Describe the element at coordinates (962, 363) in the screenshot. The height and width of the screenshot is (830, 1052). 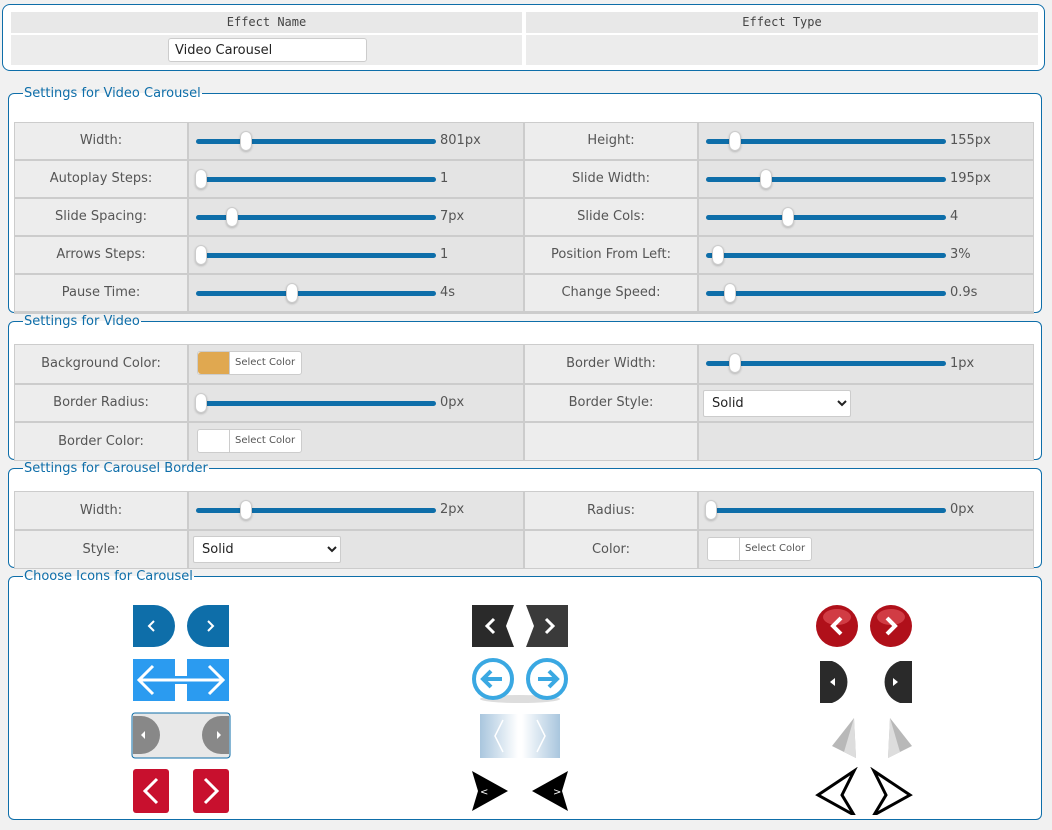
I see `border-width-value: 1px` at that location.